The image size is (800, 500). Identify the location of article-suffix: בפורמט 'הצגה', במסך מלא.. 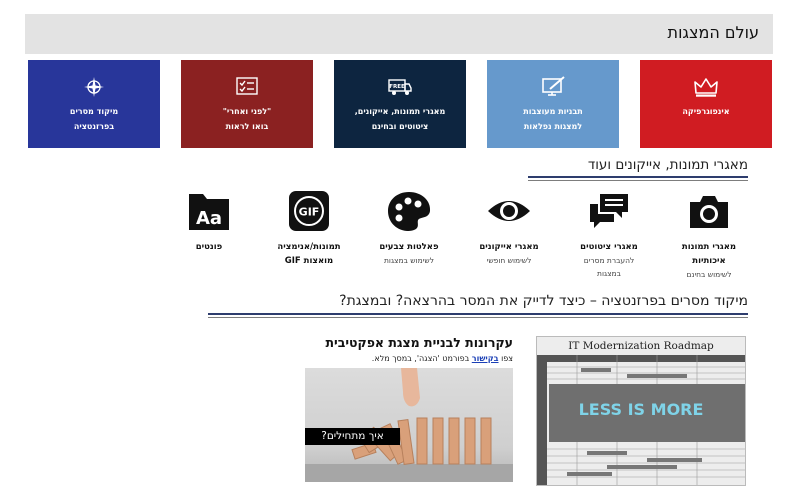
(420, 358).